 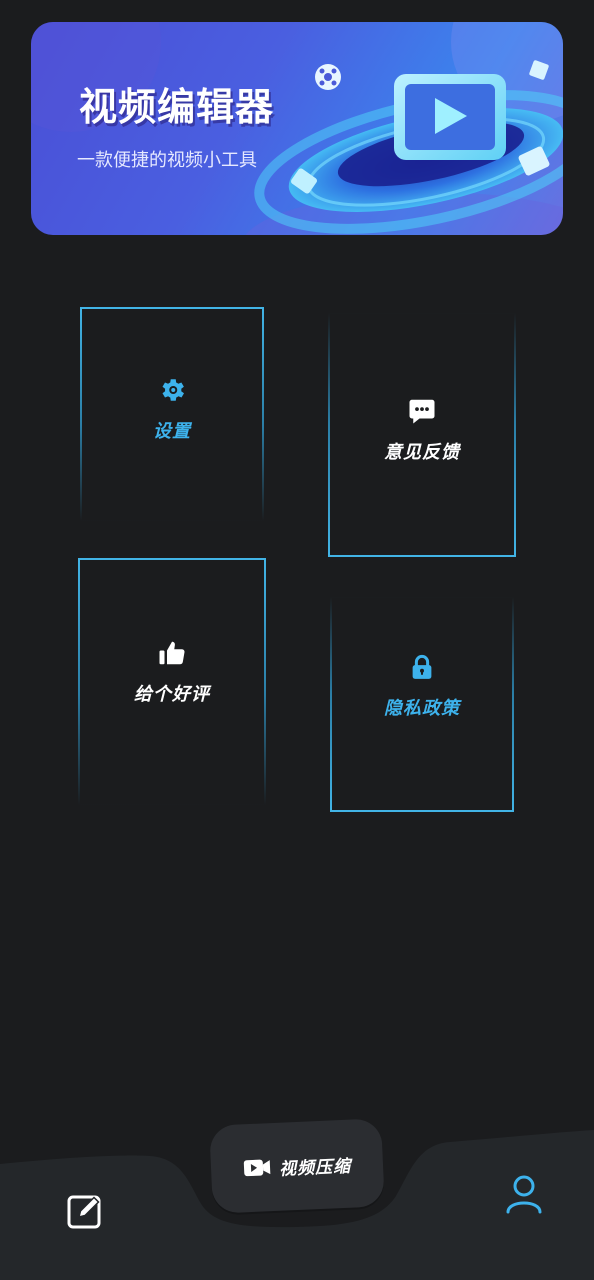 What do you see at coordinates (172, 431) in the screenshot?
I see `settings-label: 设置` at bounding box center [172, 431].